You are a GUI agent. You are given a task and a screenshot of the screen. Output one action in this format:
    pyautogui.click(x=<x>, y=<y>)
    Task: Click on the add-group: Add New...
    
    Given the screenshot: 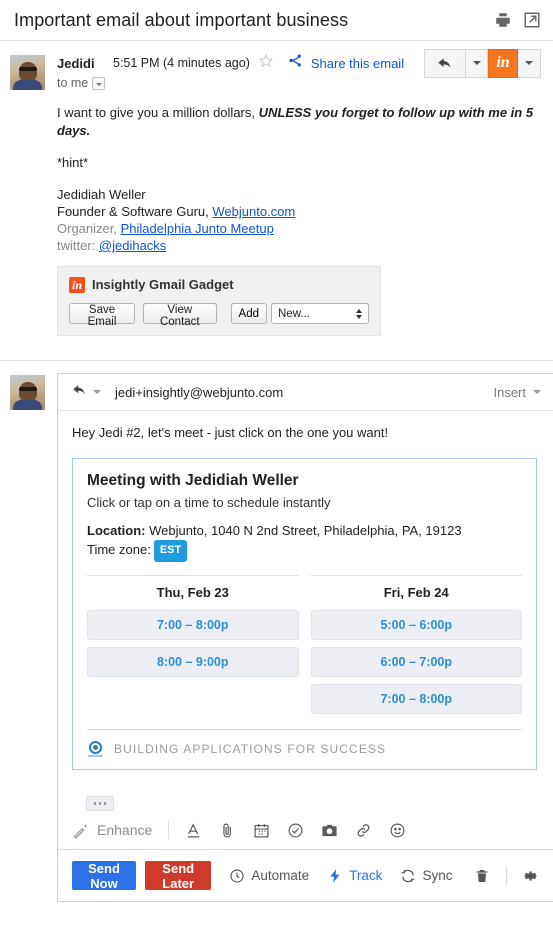 What is the action you would take?
    pyautogui.click(x=299, y=313)
    